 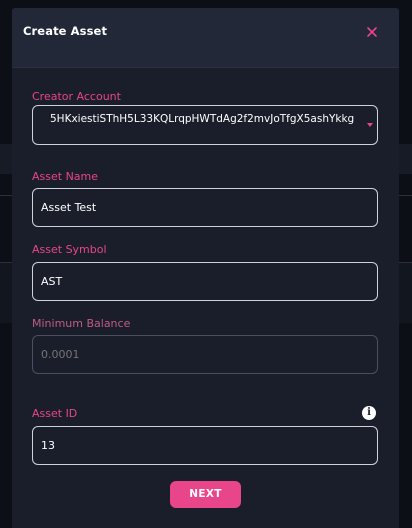 I want to click on modal-title: Create Asset, so click(x=65, y=31).